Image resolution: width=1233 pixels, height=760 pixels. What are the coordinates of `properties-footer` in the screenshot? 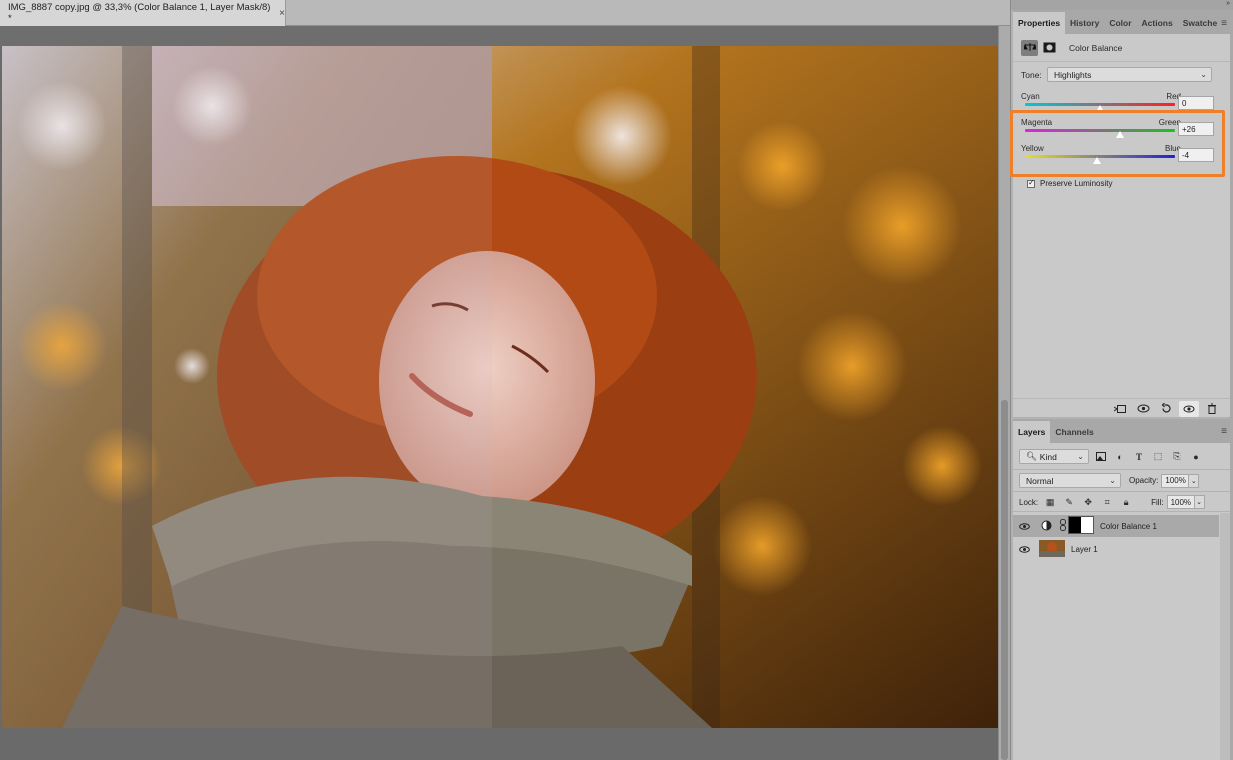 It's located at (1121, 408).